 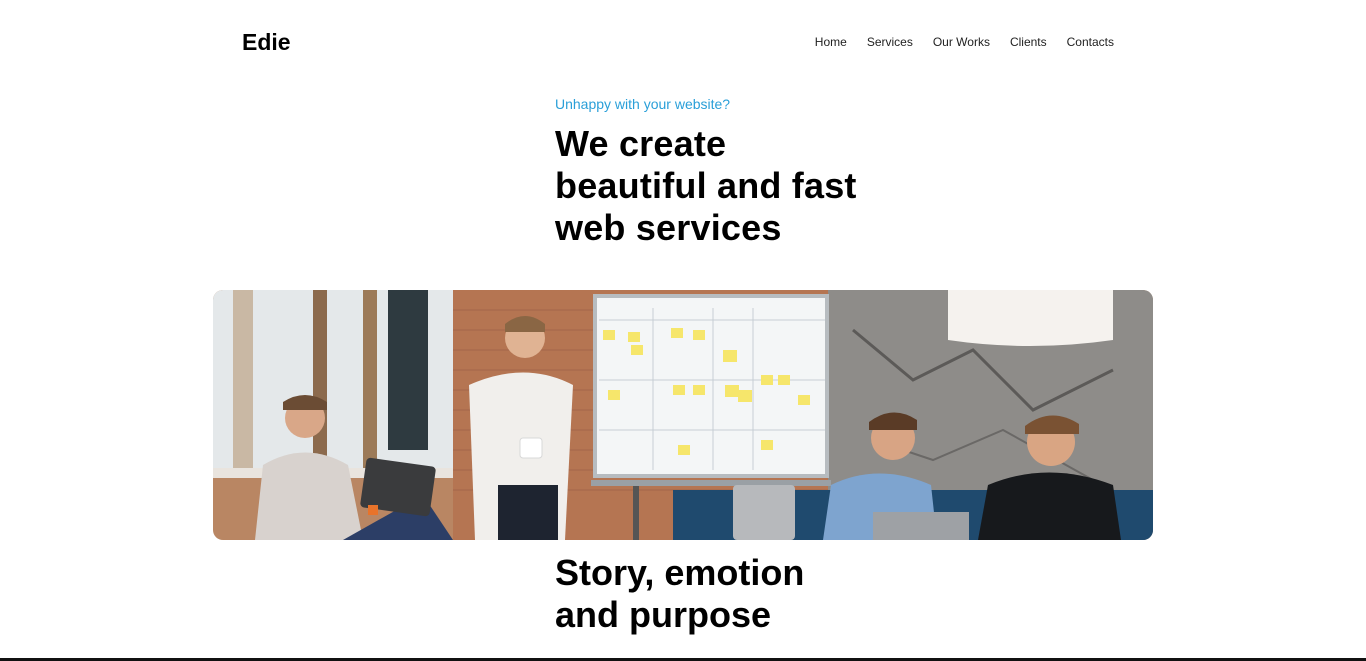 I want to click on hero-headline-line: beautiful and fast, so click(x=706, y=185).